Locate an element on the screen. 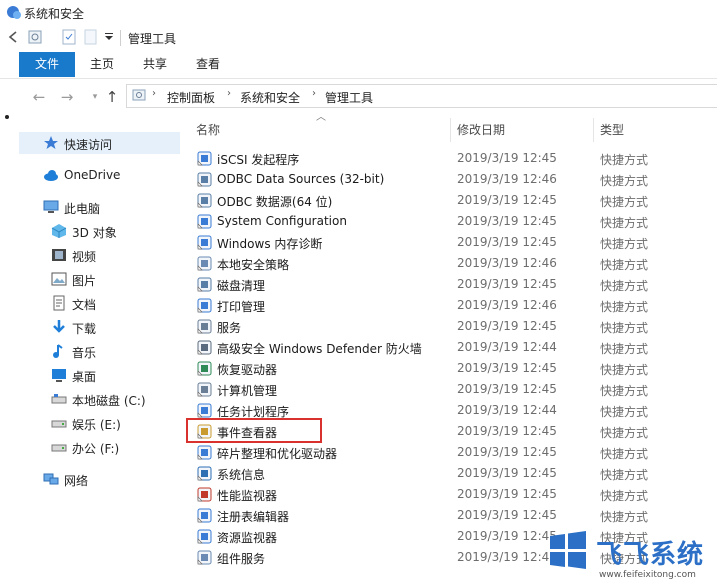 Image resolution: width=717 pixels, height=585 pixels. sidebar-item-local-disk-c: 本地磁盘 (C:) is located at coordinates (99, 399).